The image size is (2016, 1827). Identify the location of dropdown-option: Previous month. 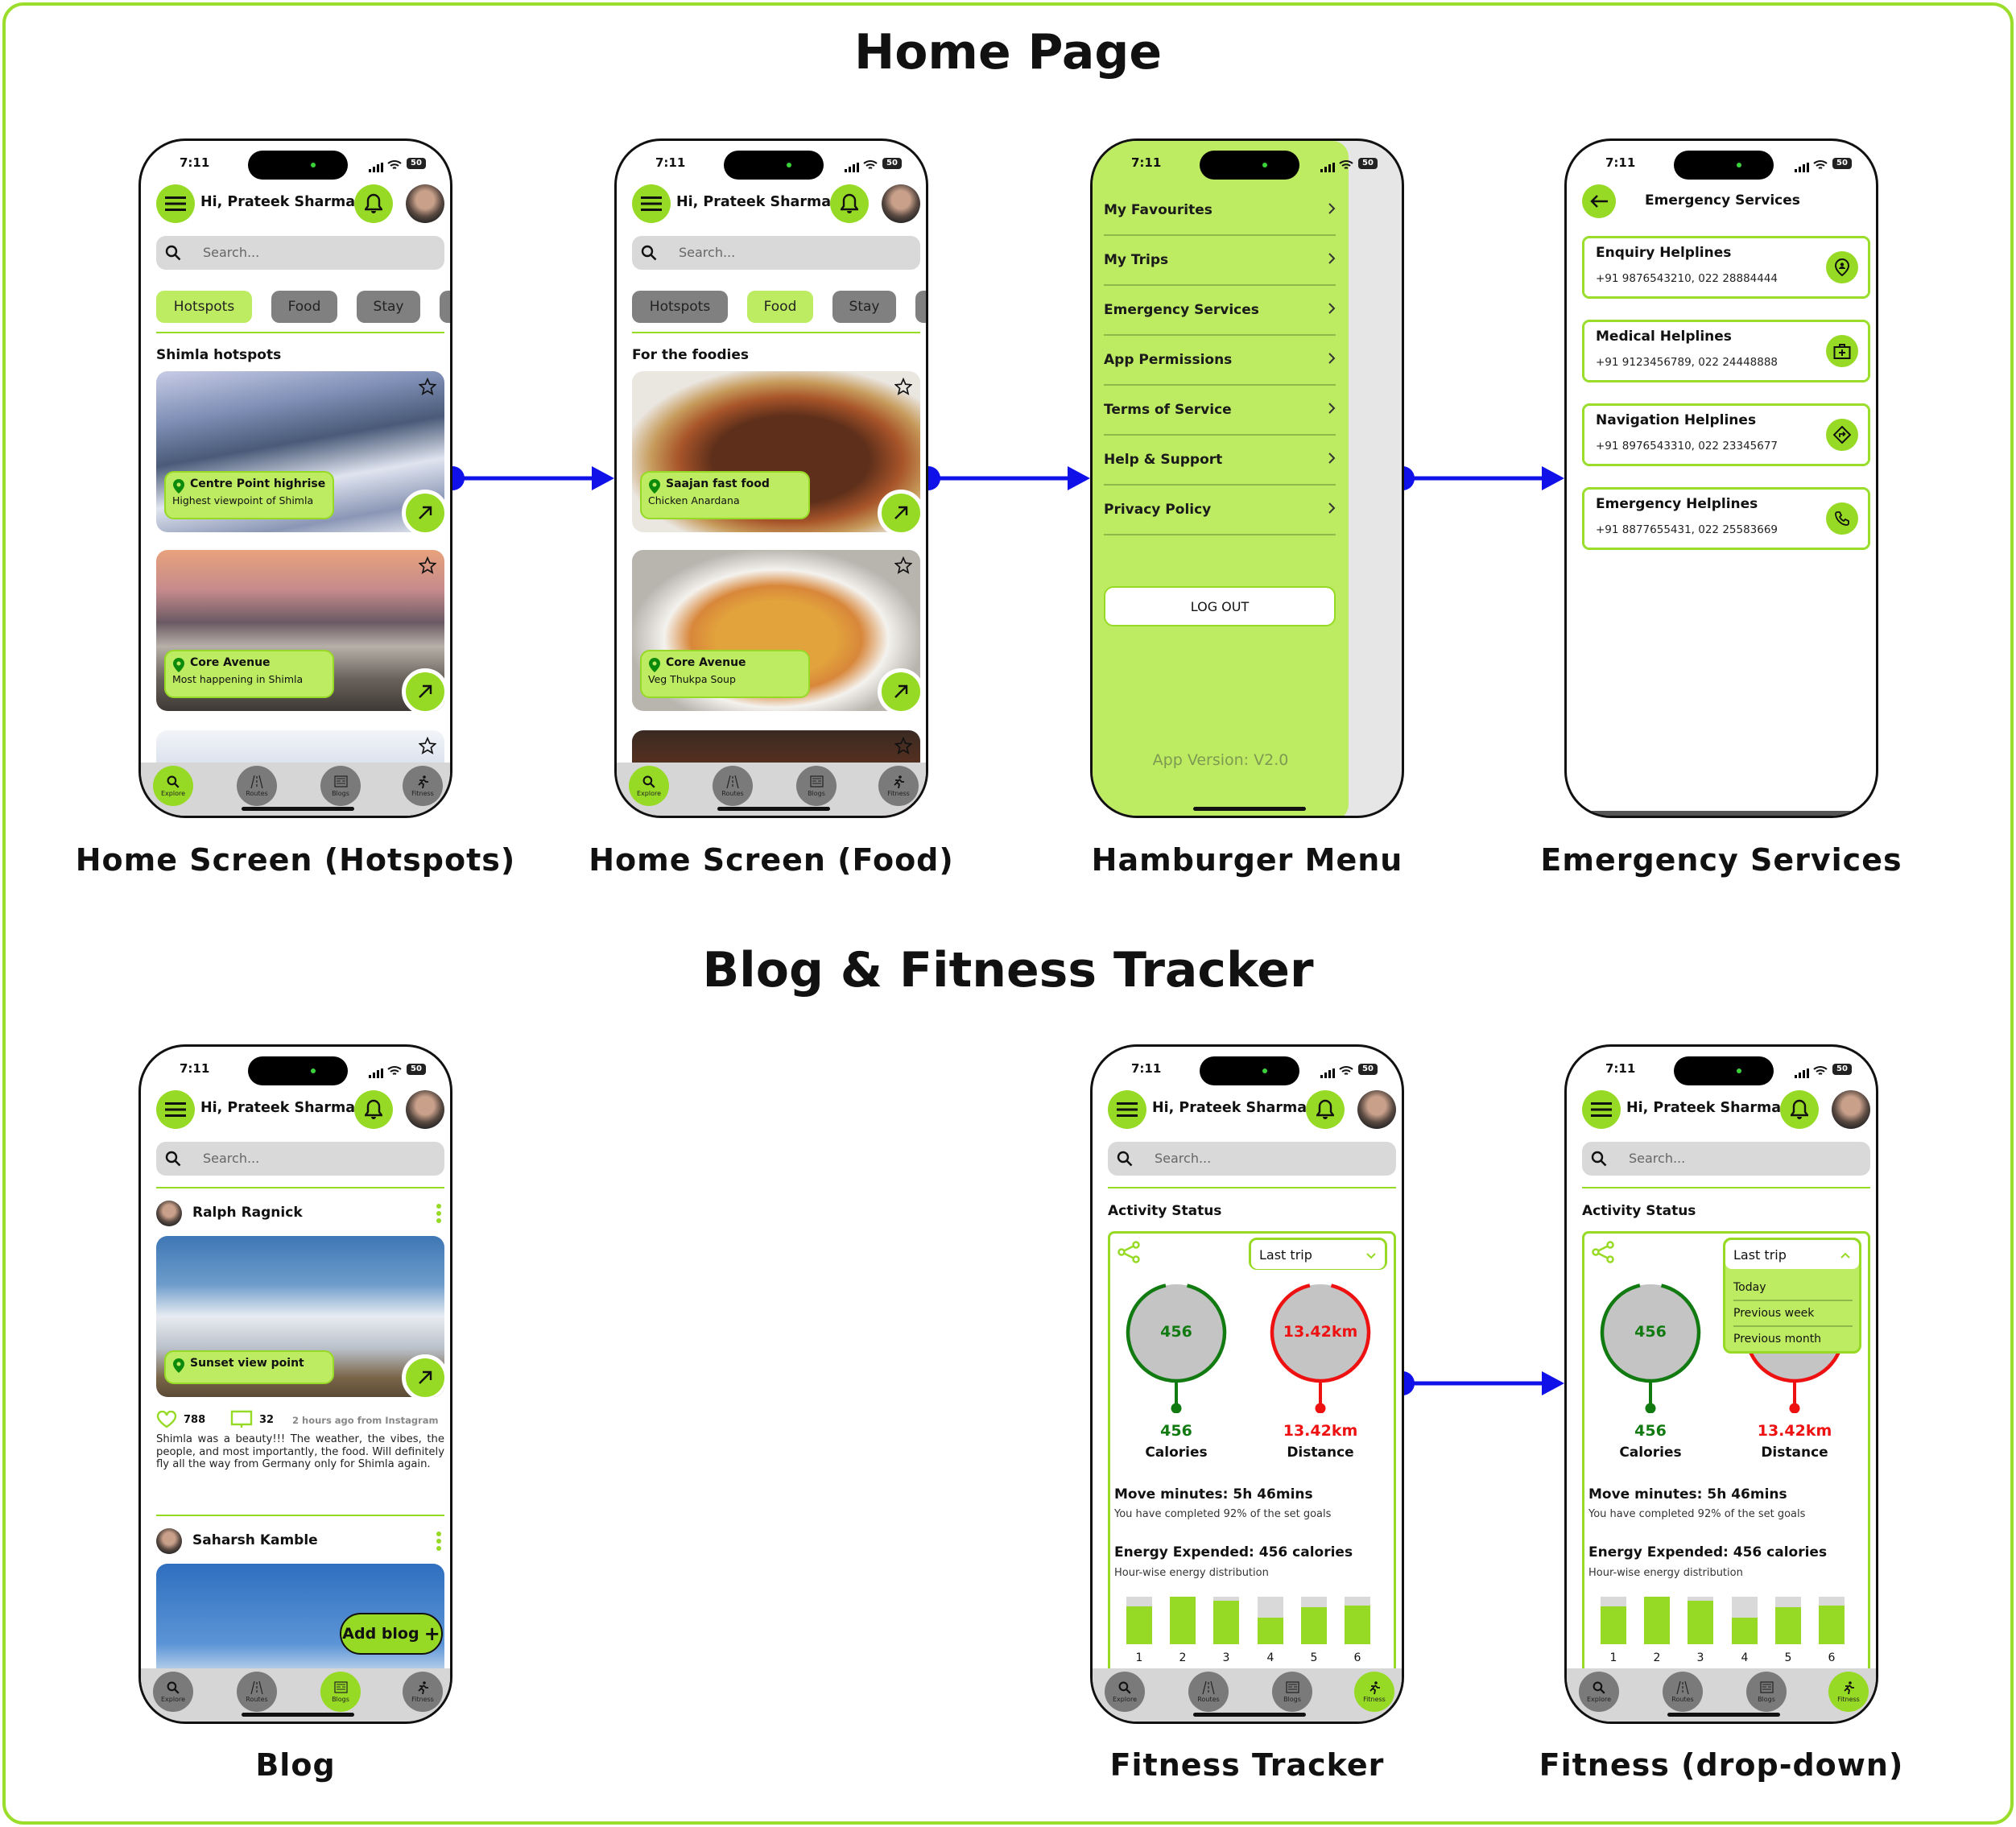
(1793, 1341).